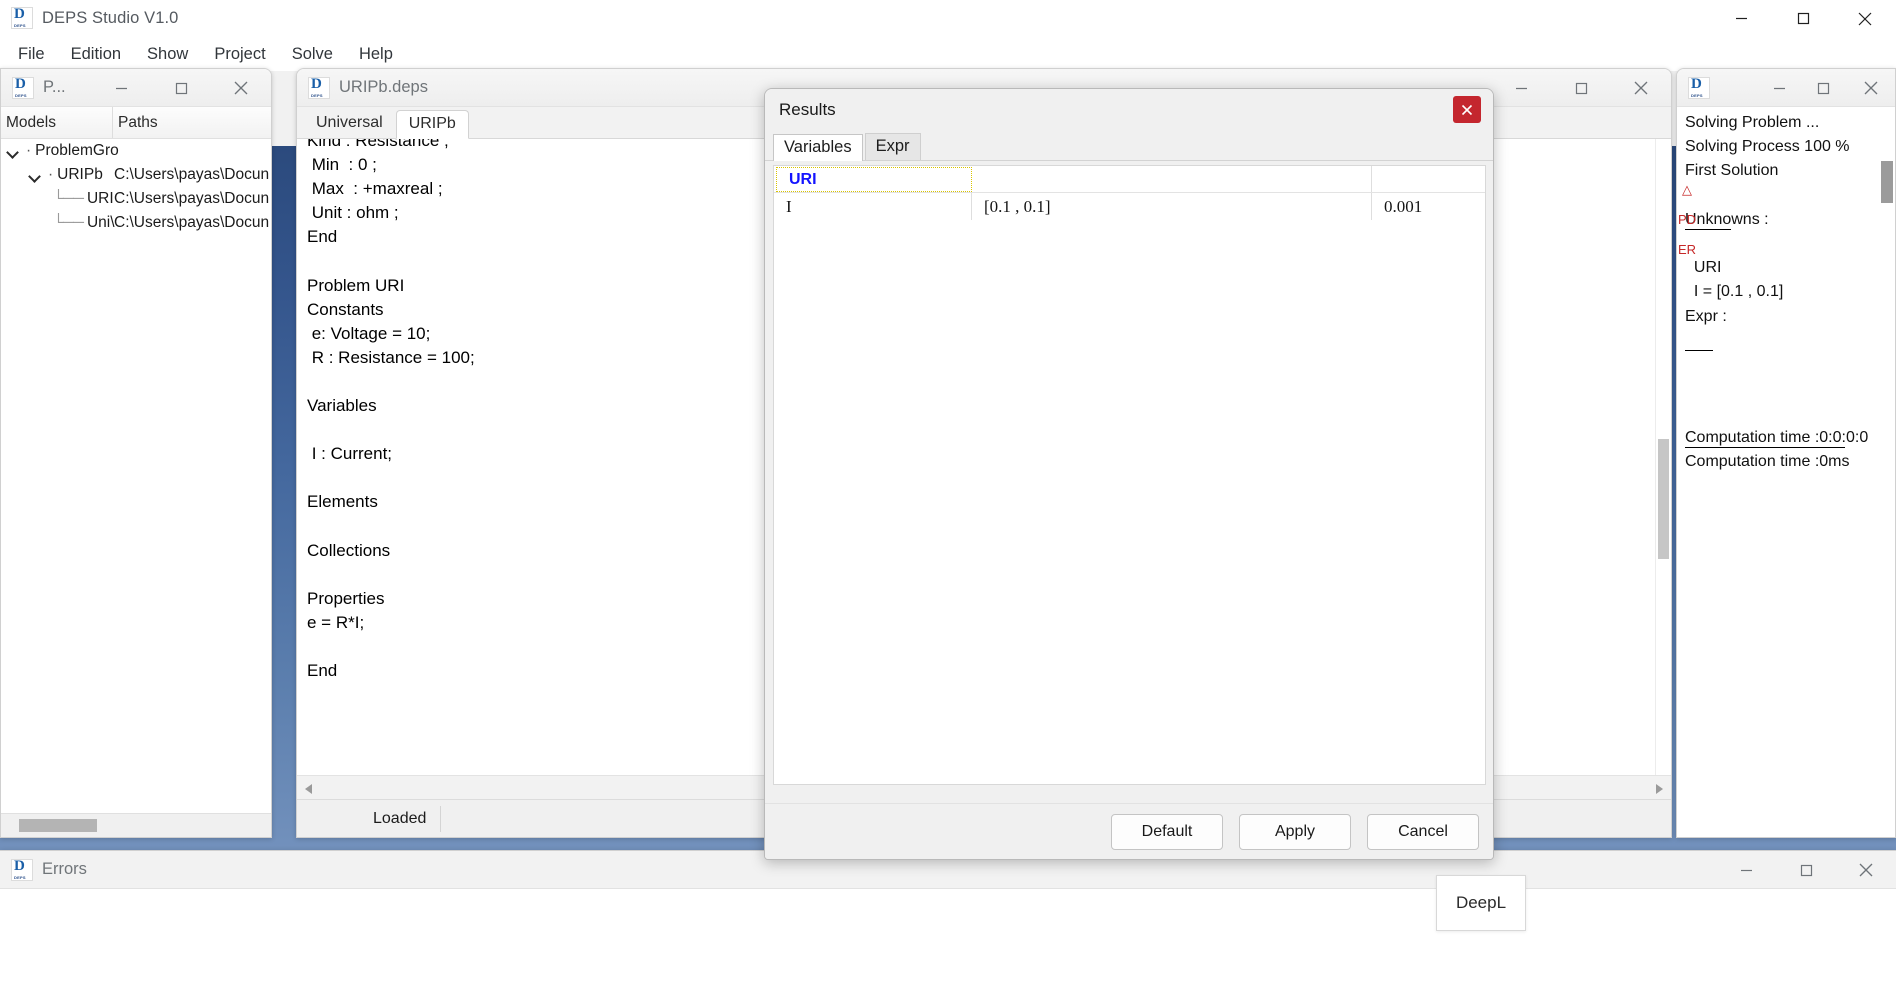 The height and width of the screenshot is (985, 1896). I want to click on group-name-uri: URI, so click(874, 179).